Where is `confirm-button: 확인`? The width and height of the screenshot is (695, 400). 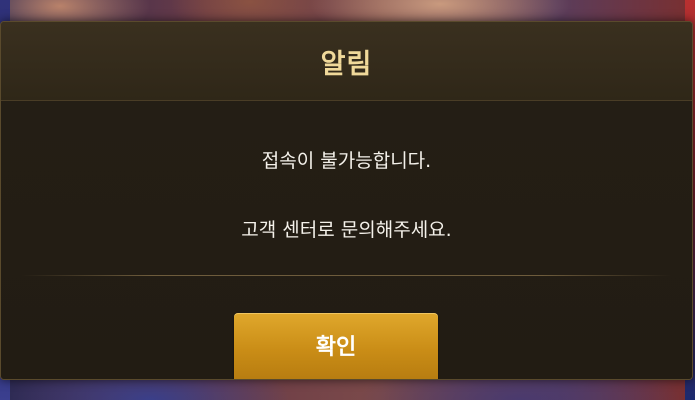 confirm-button: 확인 is located at coordinates (336, 346).